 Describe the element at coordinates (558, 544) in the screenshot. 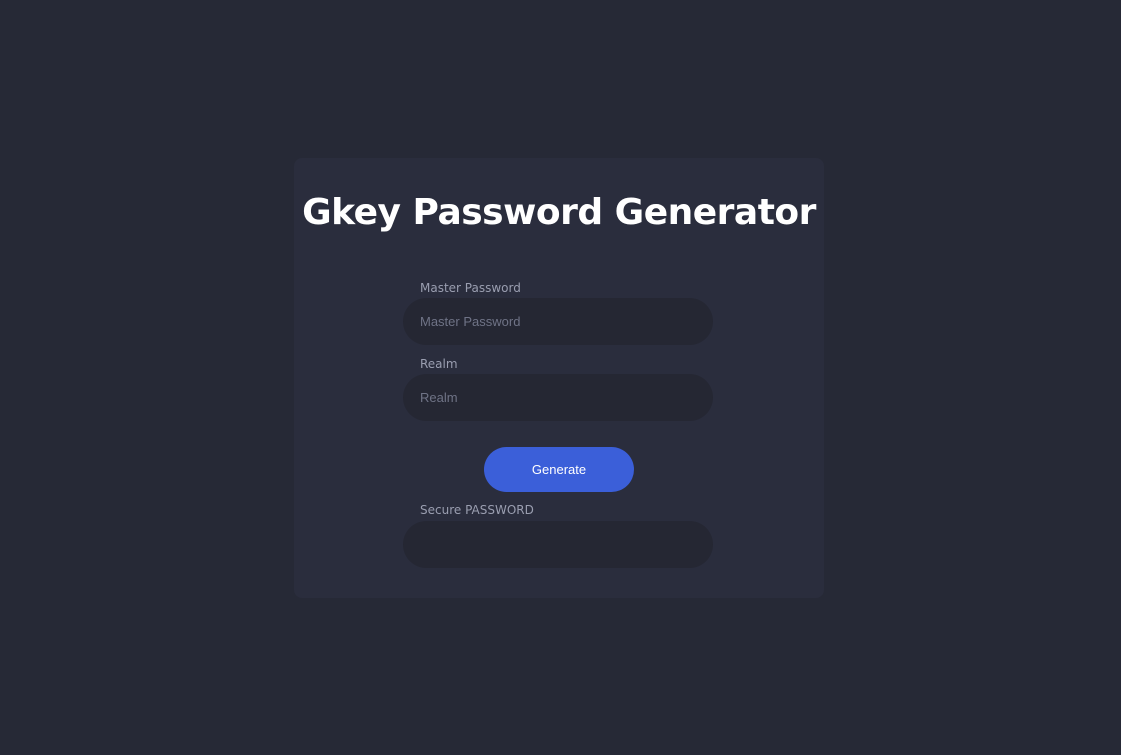

I see `secure-password-output` at that location.